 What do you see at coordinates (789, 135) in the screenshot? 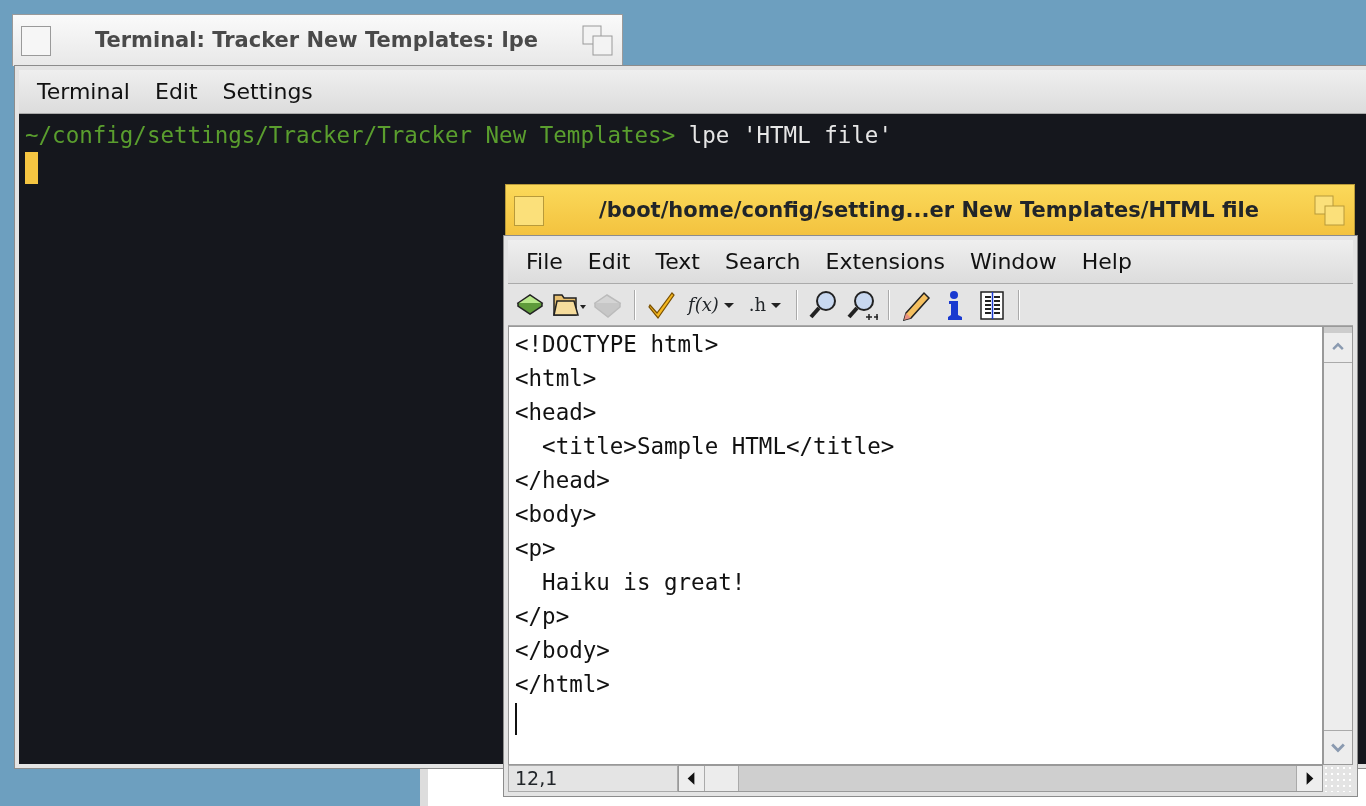
I see `command-text: lpe 'HTML file'` at bounding box center [789, 135].